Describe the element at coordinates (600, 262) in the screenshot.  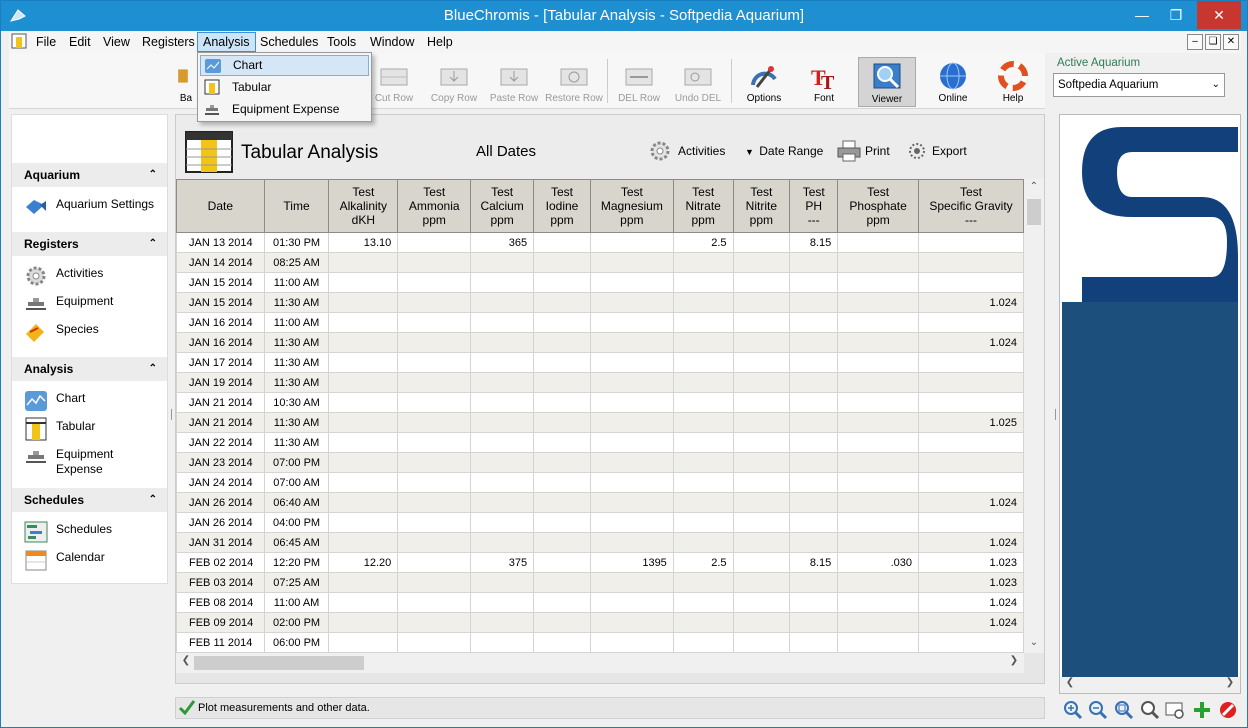
I see `table-row: JAN 14 2014 08:25 AM` at that location.